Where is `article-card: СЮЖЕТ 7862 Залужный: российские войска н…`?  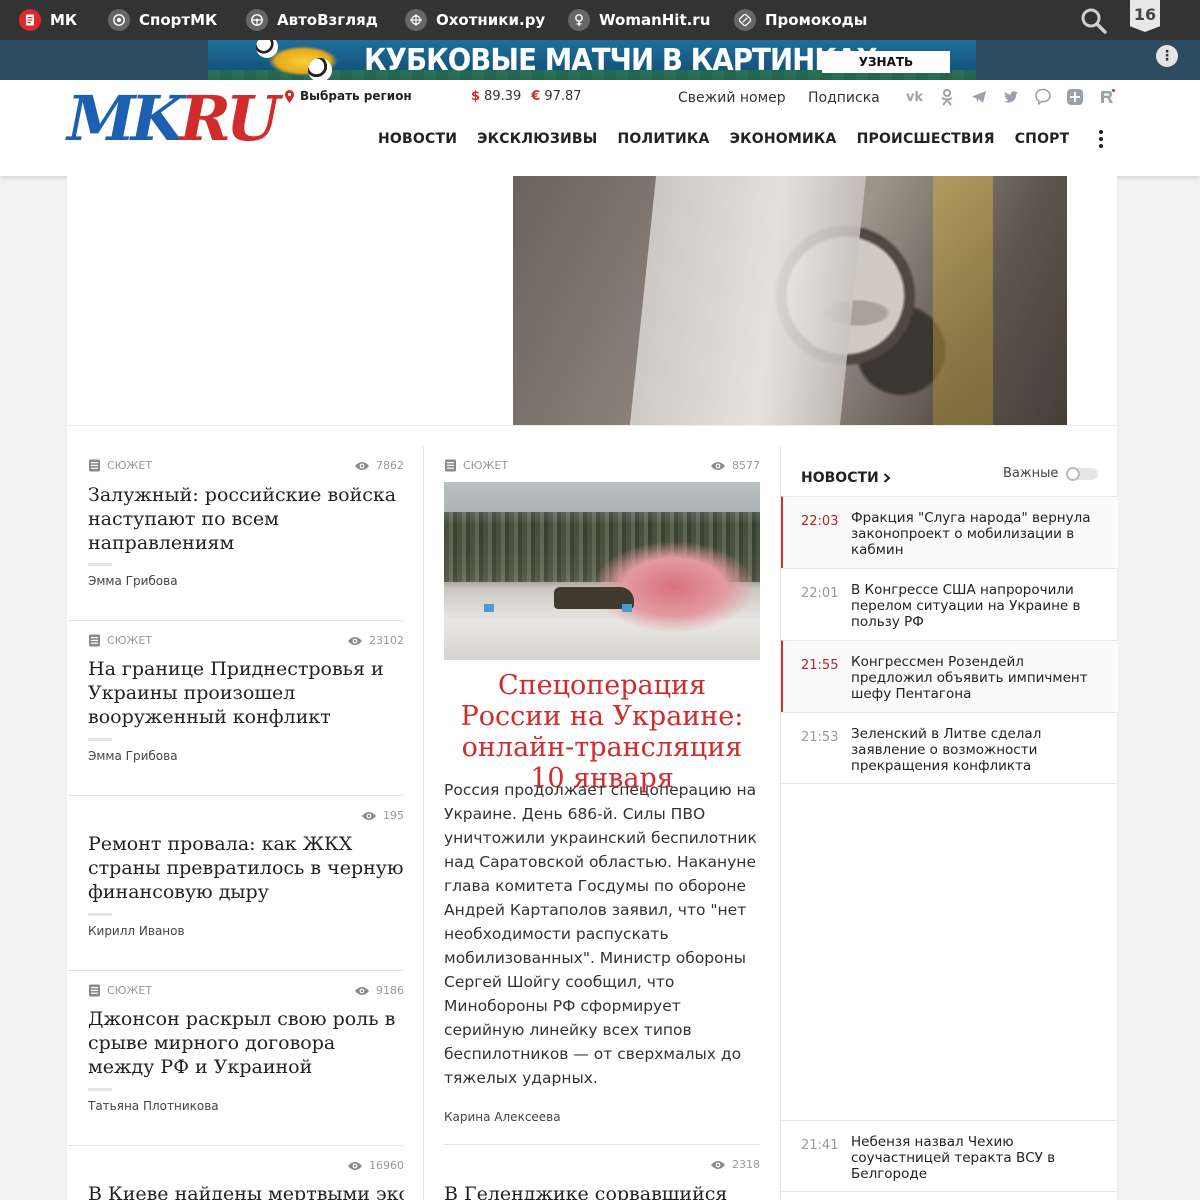
article-card: СЮЖЕТ 7862 Залужный: российские войска н… is located at coordinates (235, 533).